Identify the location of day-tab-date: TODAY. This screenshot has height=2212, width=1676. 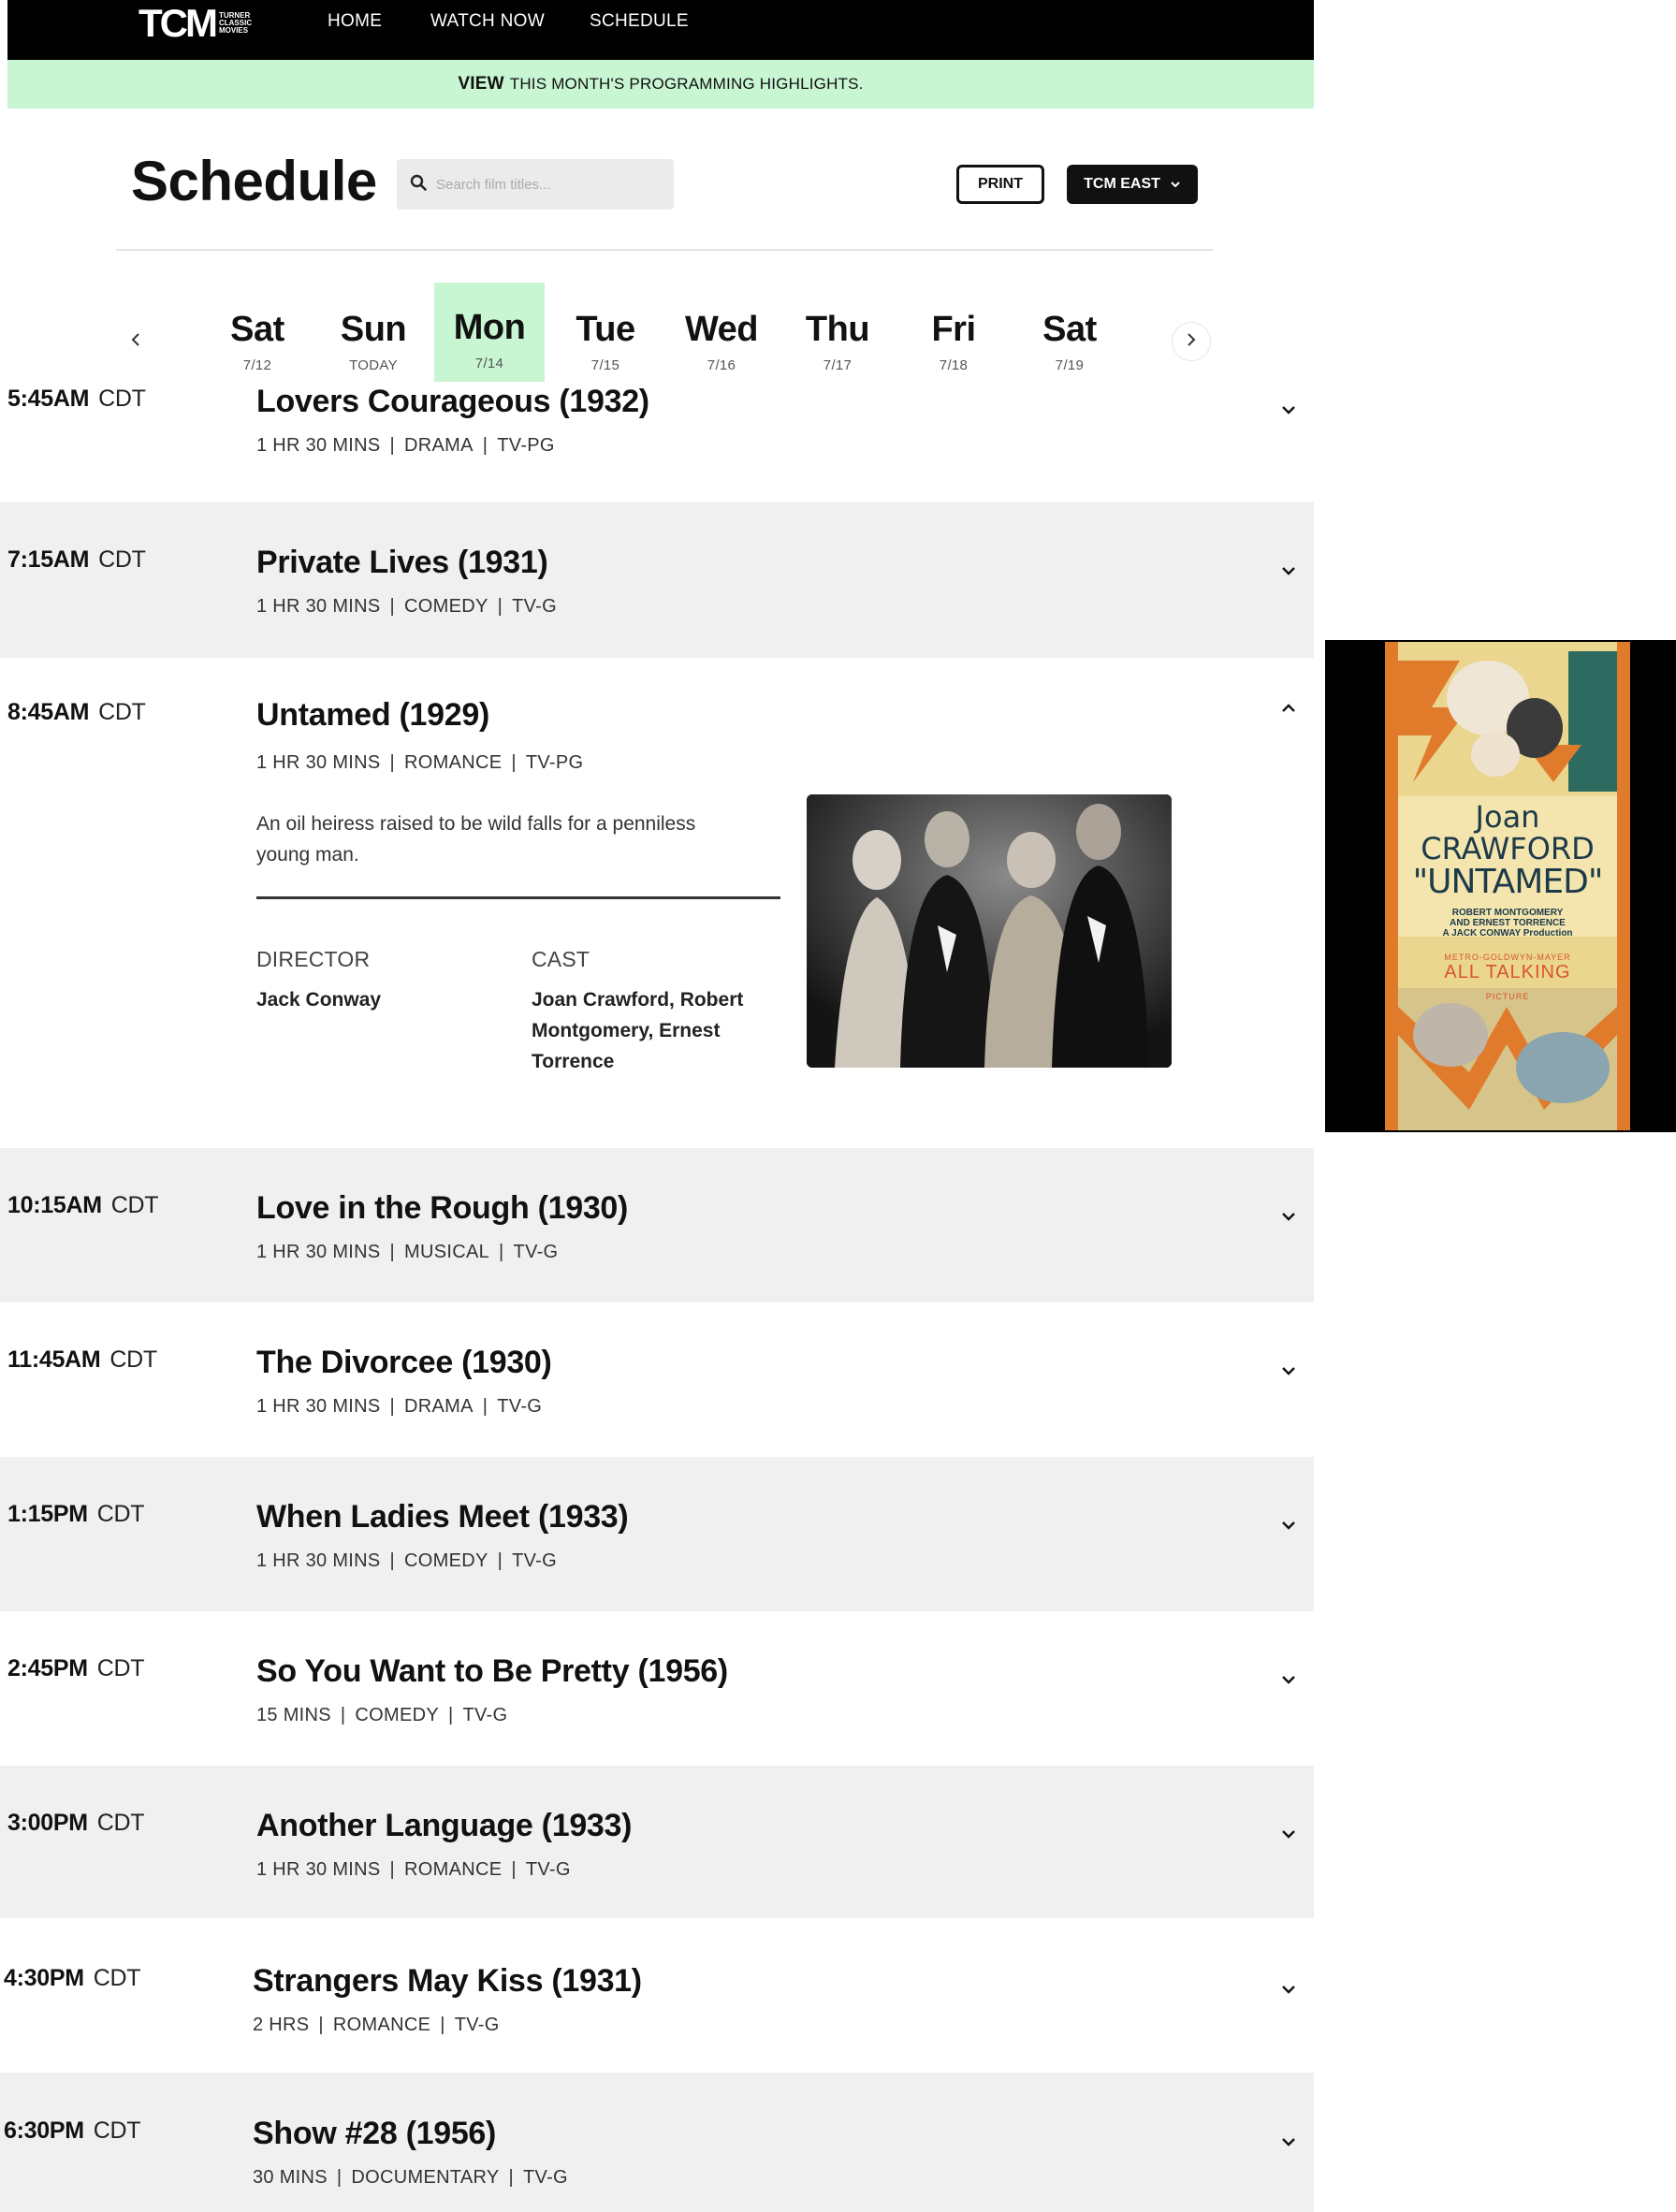
(373, 365).